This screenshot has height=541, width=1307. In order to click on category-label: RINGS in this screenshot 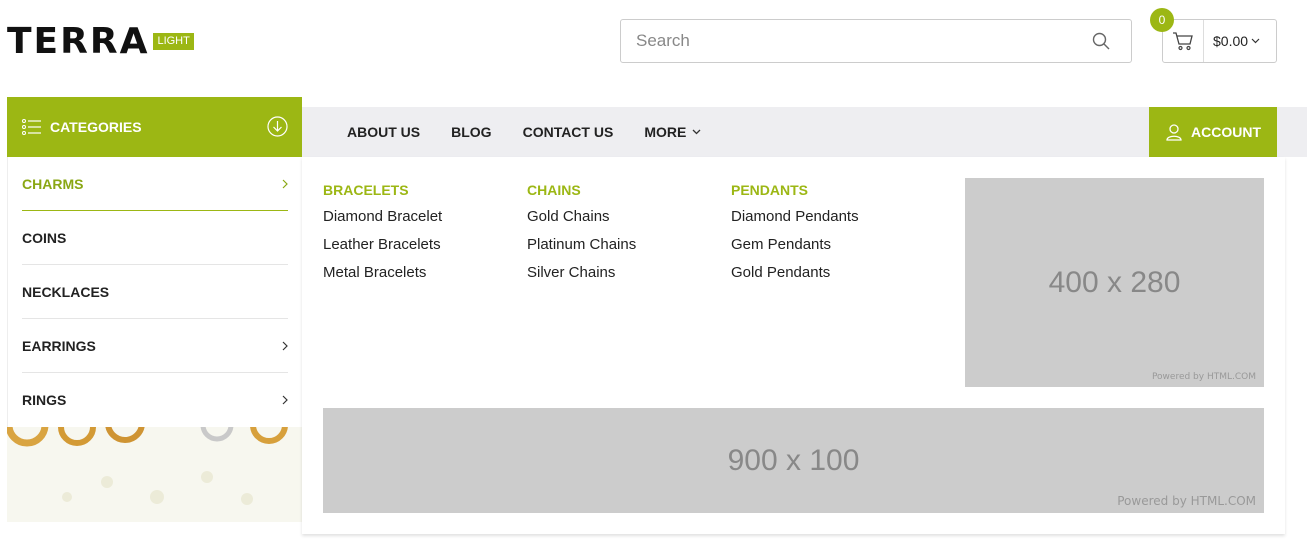, I will do `click(44, 400)`.